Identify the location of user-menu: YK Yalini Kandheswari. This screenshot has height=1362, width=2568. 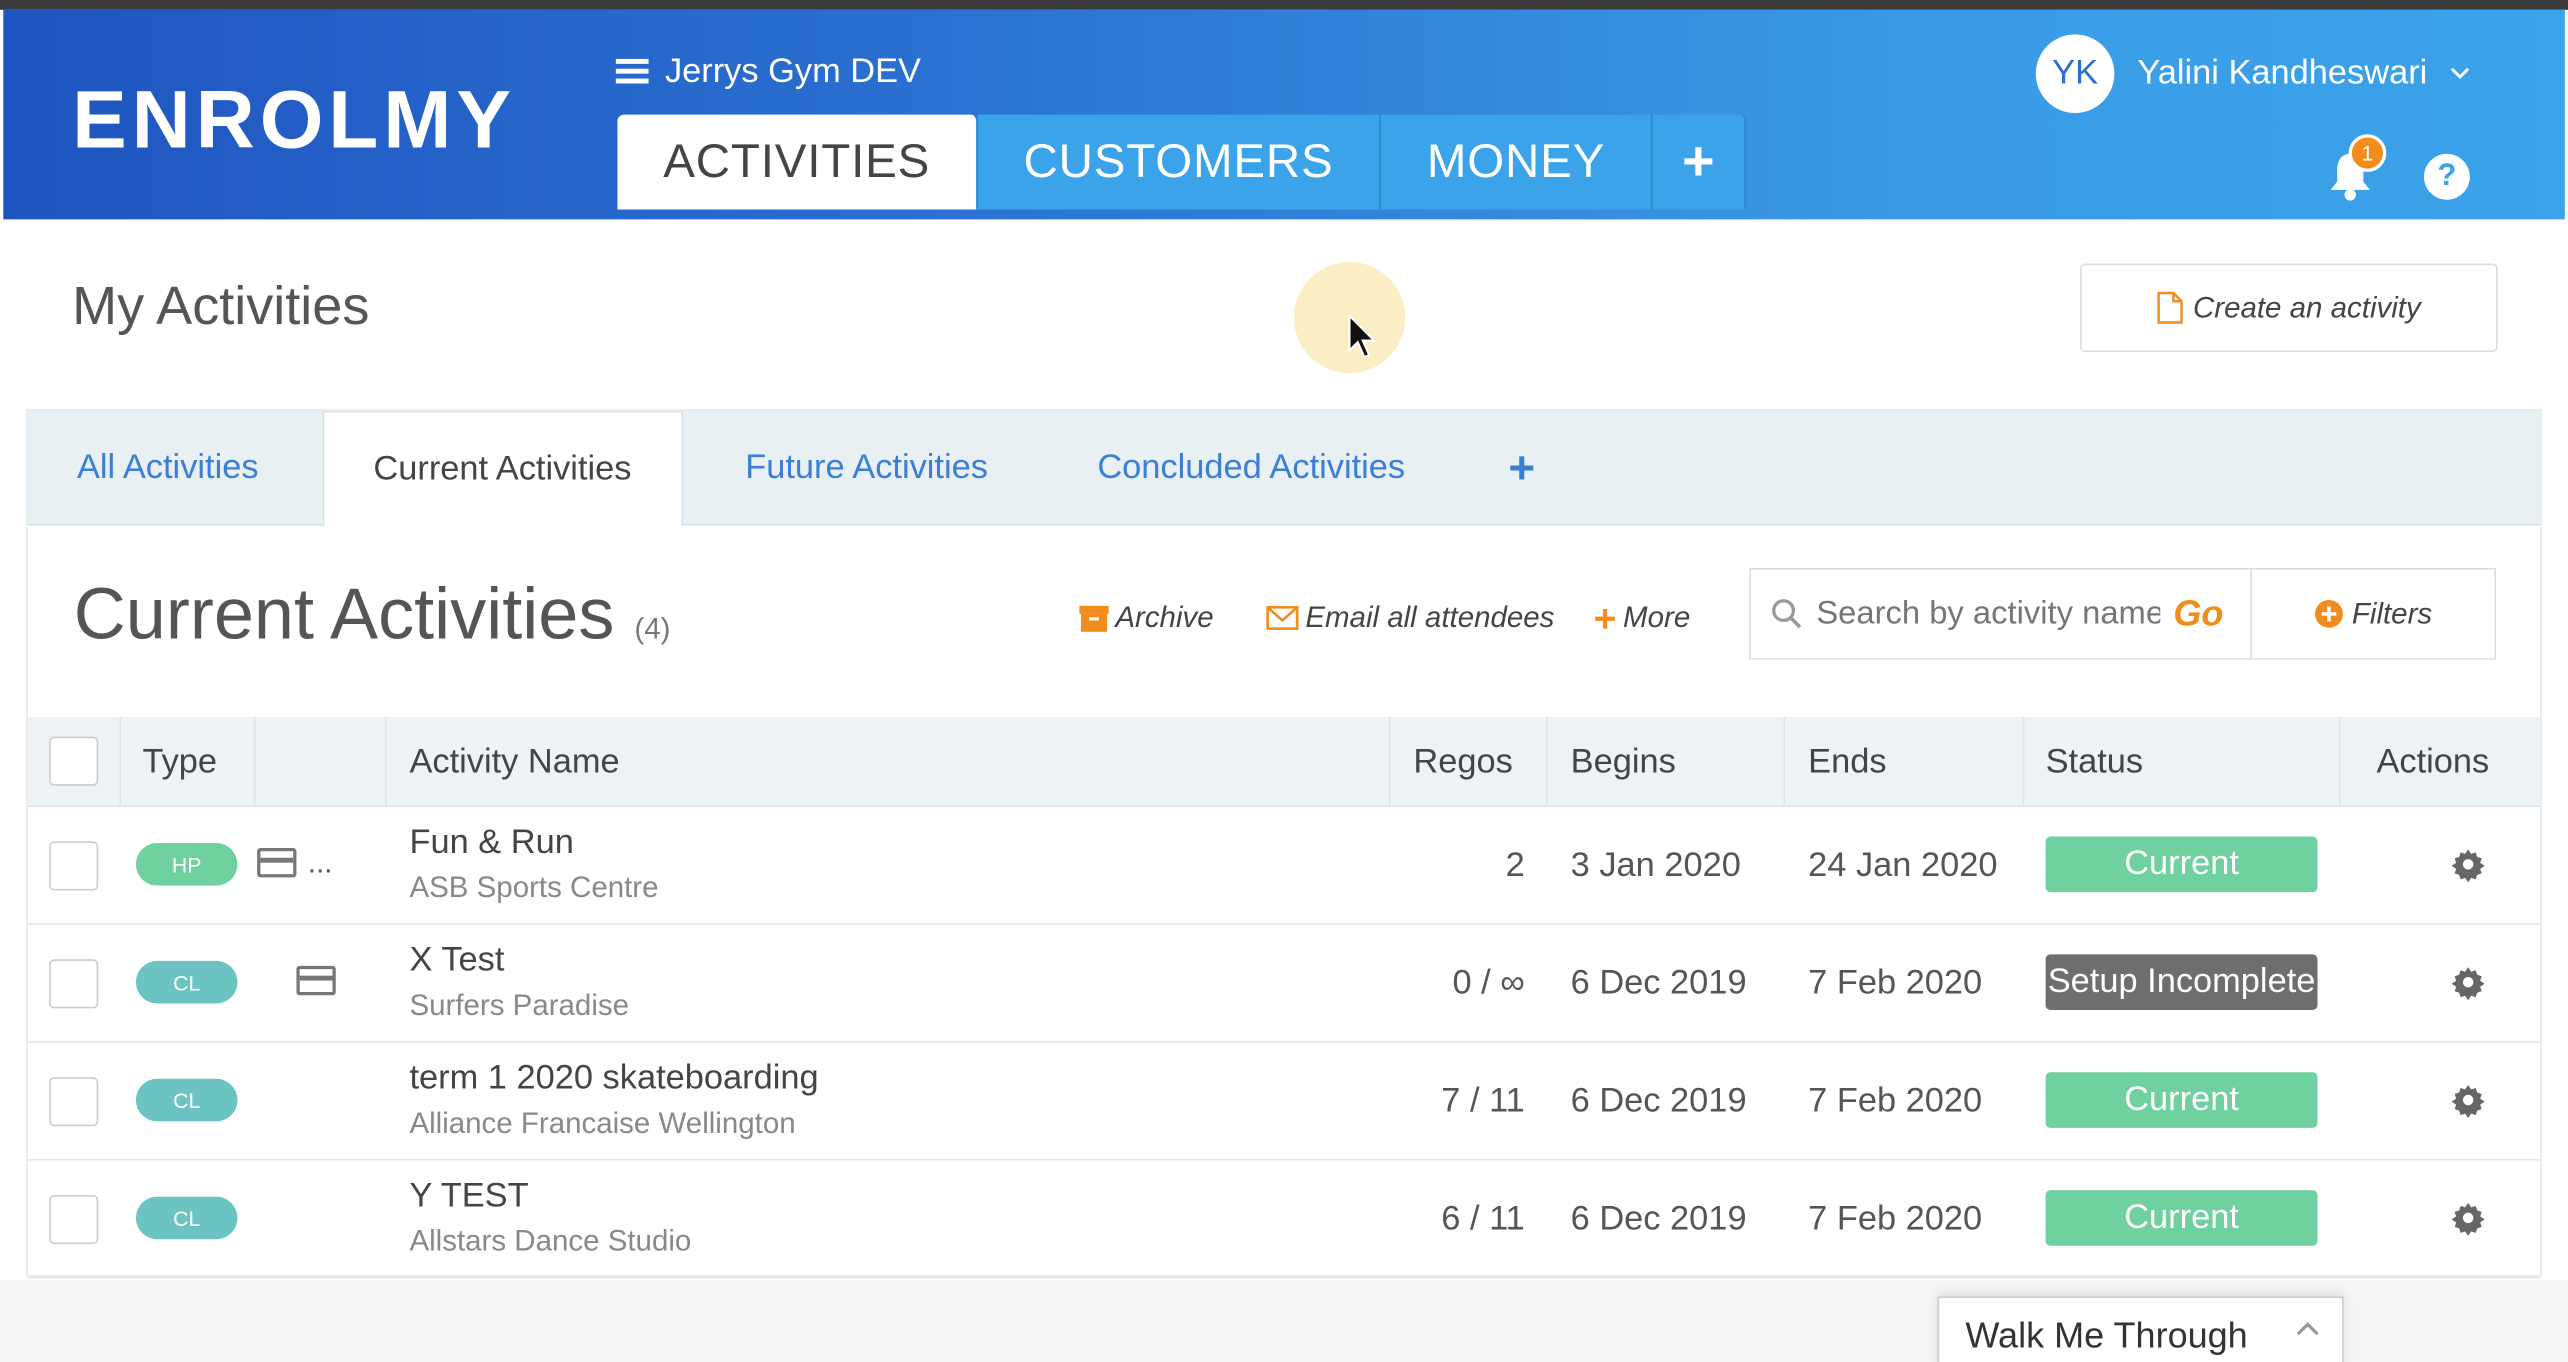
(2252, 73).